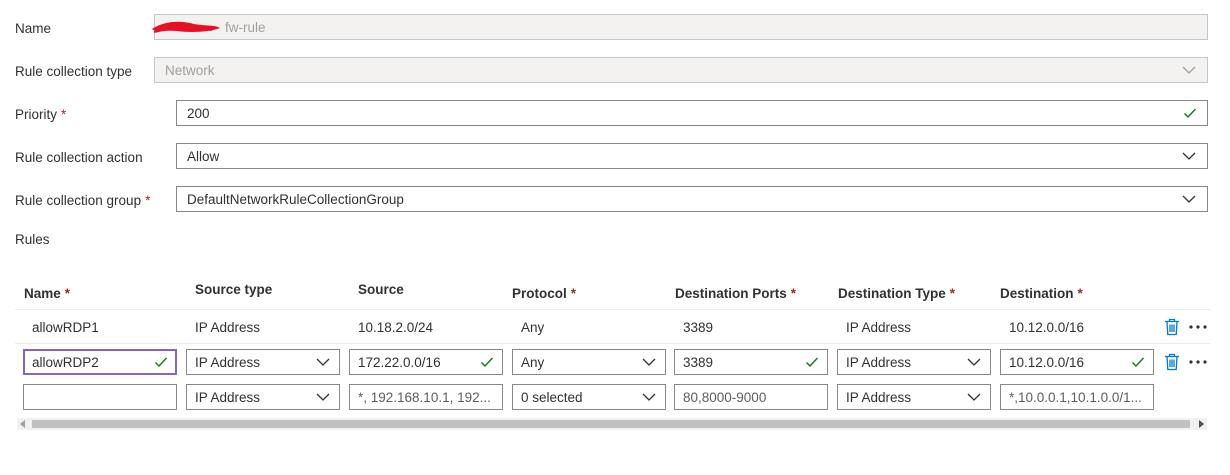 This screenshot has height=475, width=1230. What do you see at coordinates (879, 327) in the screenshot?
I see `row1-destination-type: IP Address` at bounding box center [879, 327].